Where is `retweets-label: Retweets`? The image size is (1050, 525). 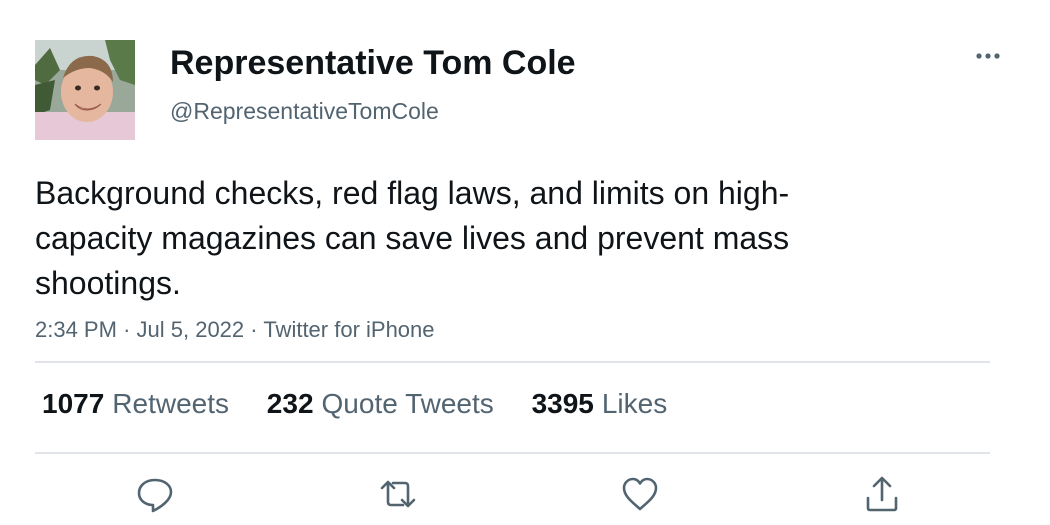 retweets-label: Retweets is located at coordinates (171, 403).